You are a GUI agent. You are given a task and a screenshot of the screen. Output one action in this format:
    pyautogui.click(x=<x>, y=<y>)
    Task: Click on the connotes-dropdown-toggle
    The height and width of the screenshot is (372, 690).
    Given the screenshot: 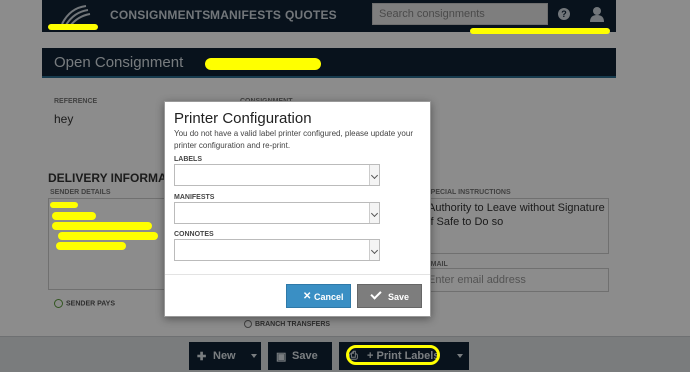 What is the action you would take?
    pyautogui.click(x=374, y=250)
    